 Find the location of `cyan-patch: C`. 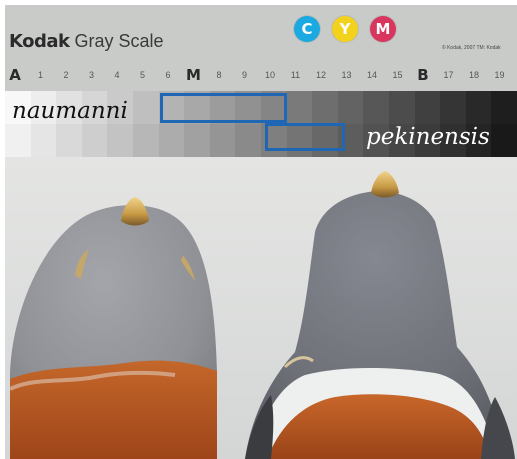

cyan-patch: C is located at coordinates (307, 29).